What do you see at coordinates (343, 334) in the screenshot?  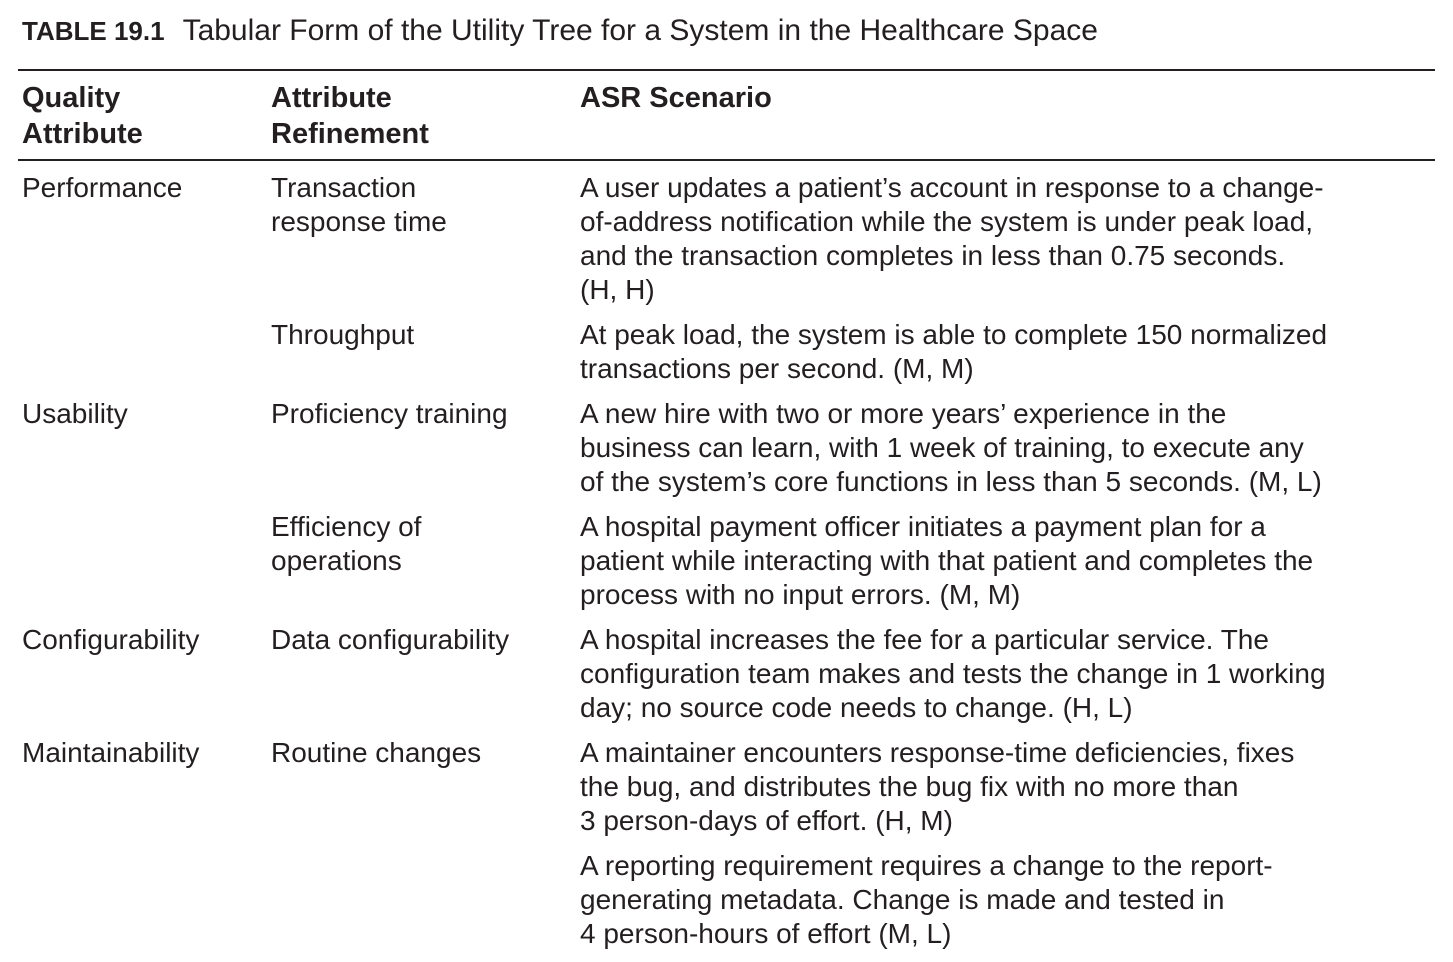 I see `refinement-cell: Throughput` at bounding box center [343, 334].